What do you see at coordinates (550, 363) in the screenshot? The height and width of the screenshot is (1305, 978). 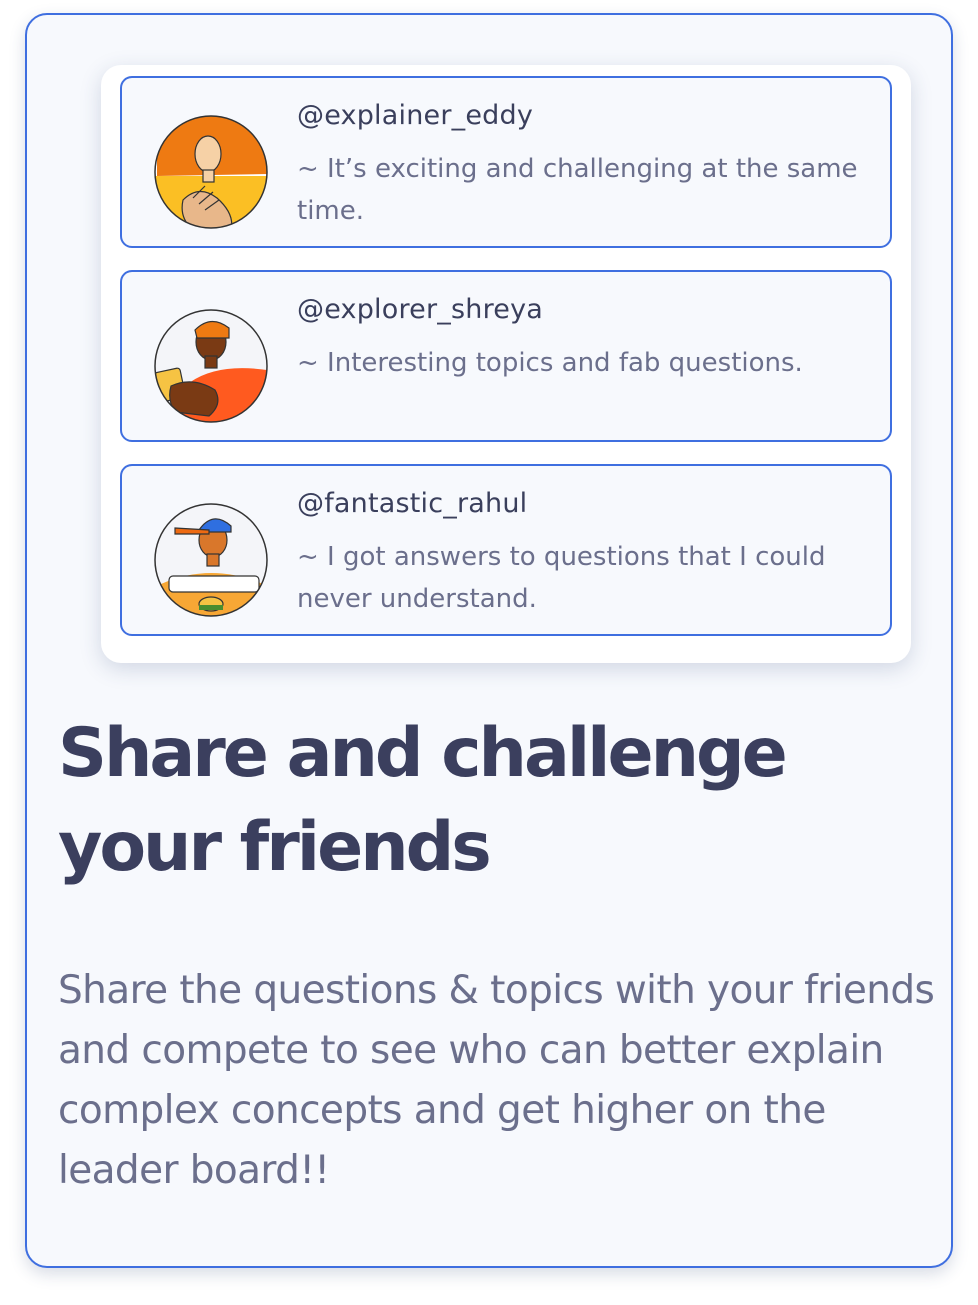 I see `review-quote: ~ Interesting topics and fab questions.` at bounding box center [550, 363].